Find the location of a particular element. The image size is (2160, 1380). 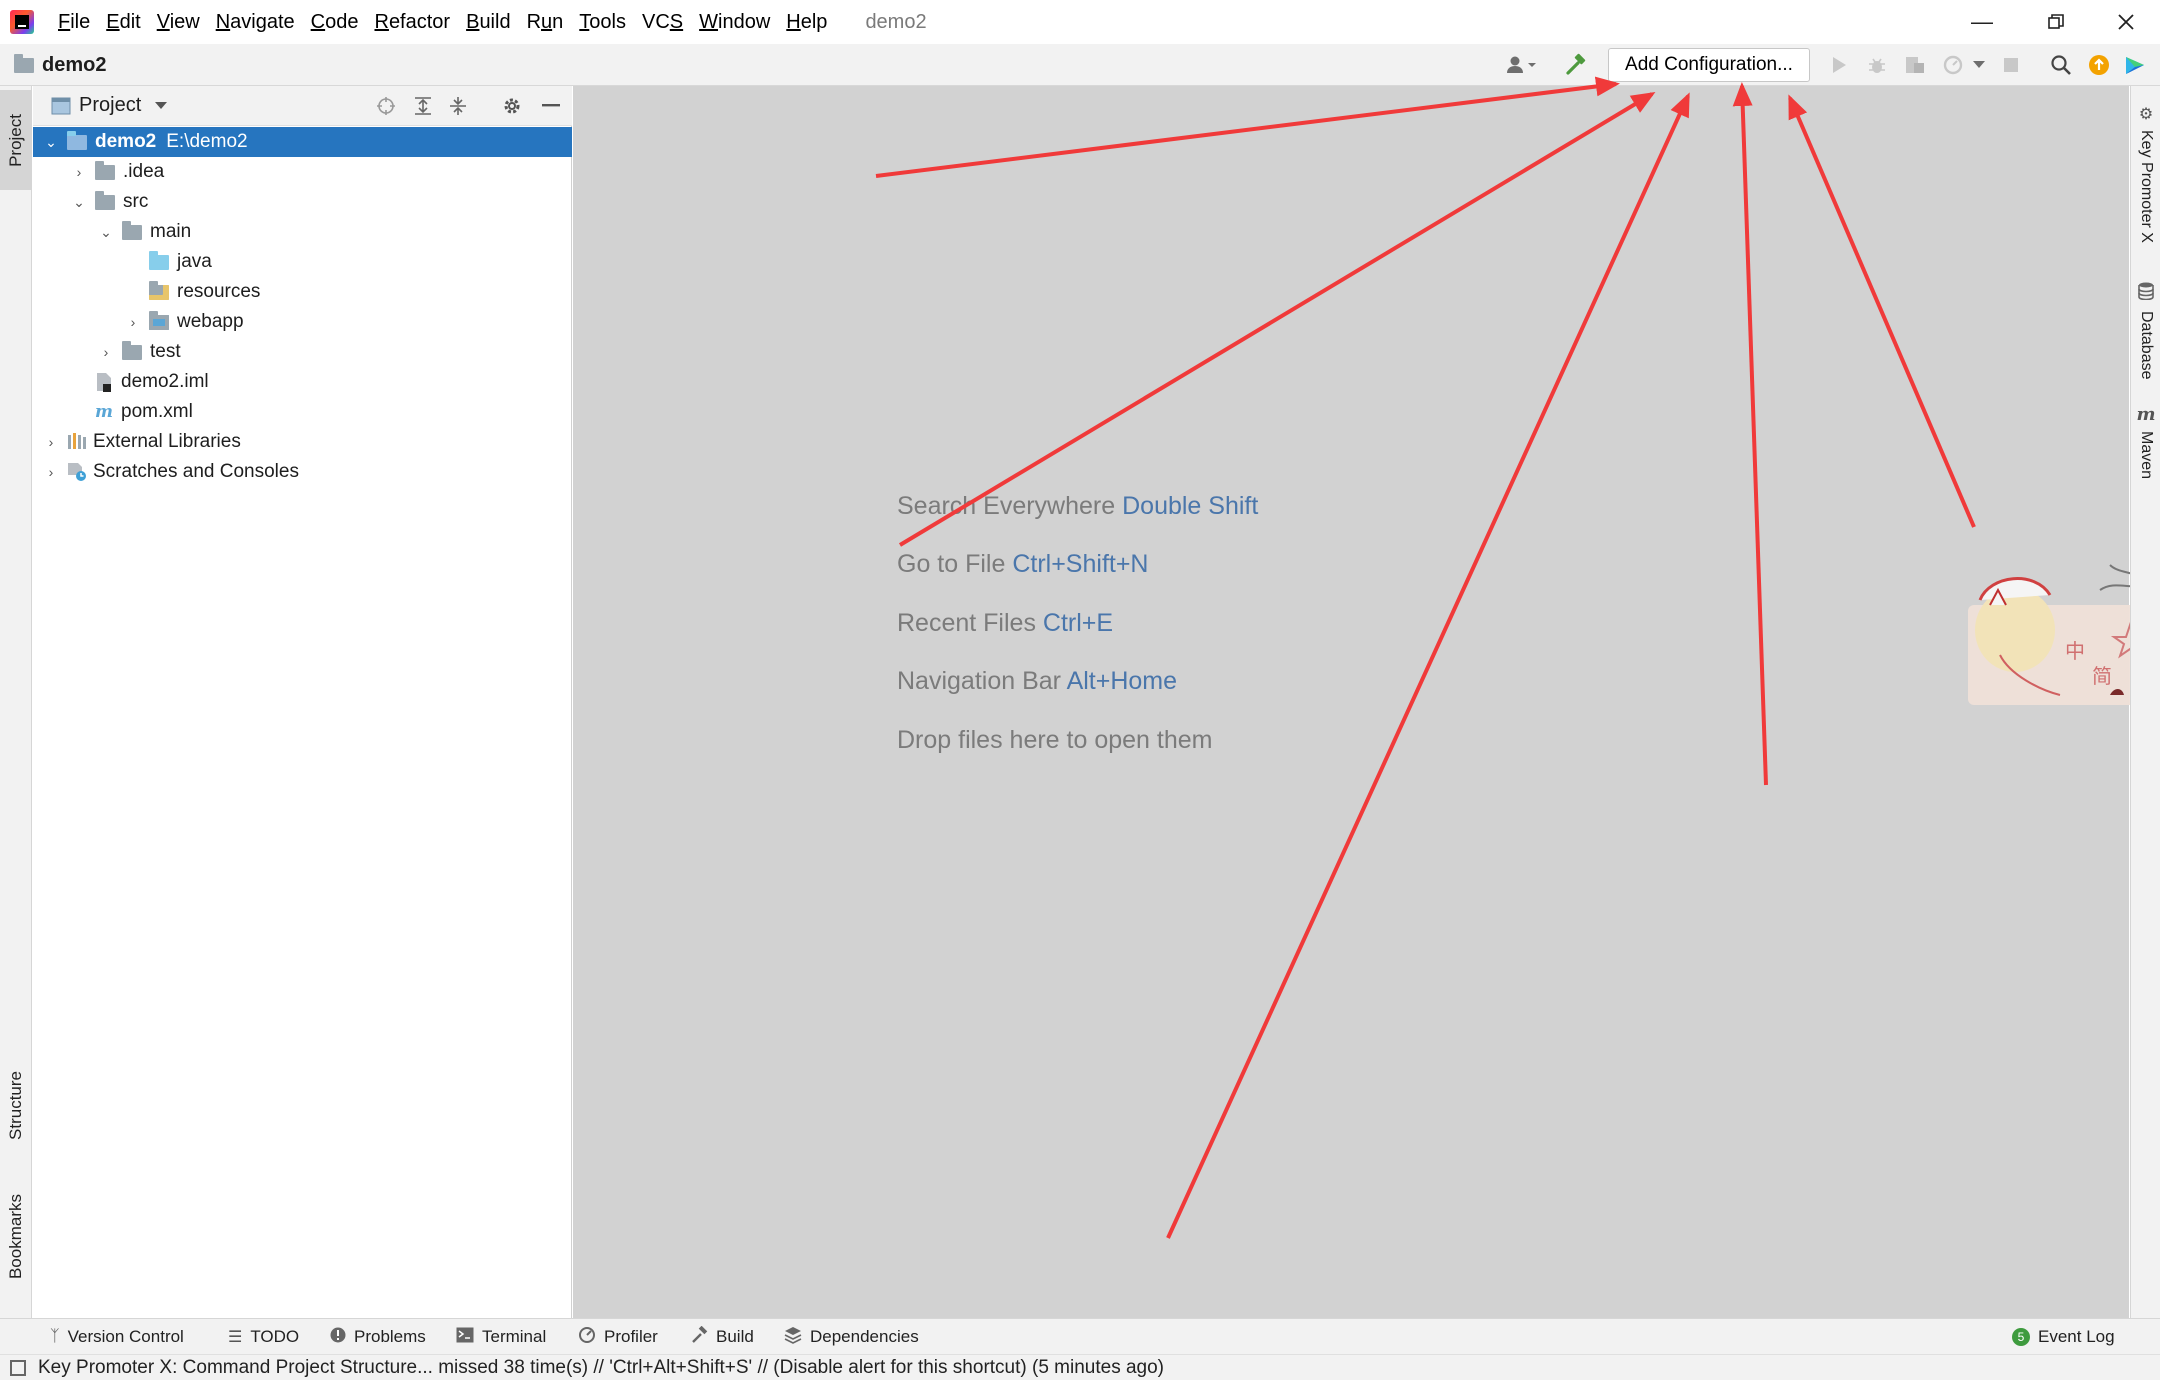

breadcrumb: demo2 is located at coordinates (60, 65).